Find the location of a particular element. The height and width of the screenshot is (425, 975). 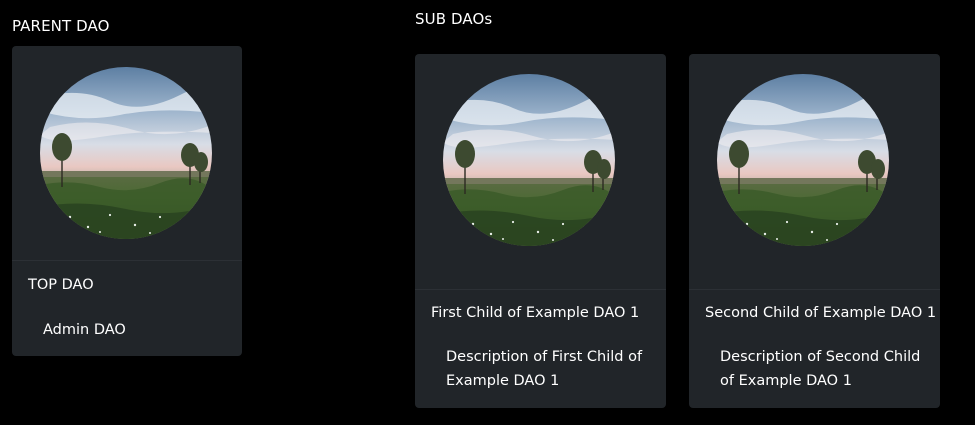

dao-name: TOP DAO is located at coordinates (61, 285).